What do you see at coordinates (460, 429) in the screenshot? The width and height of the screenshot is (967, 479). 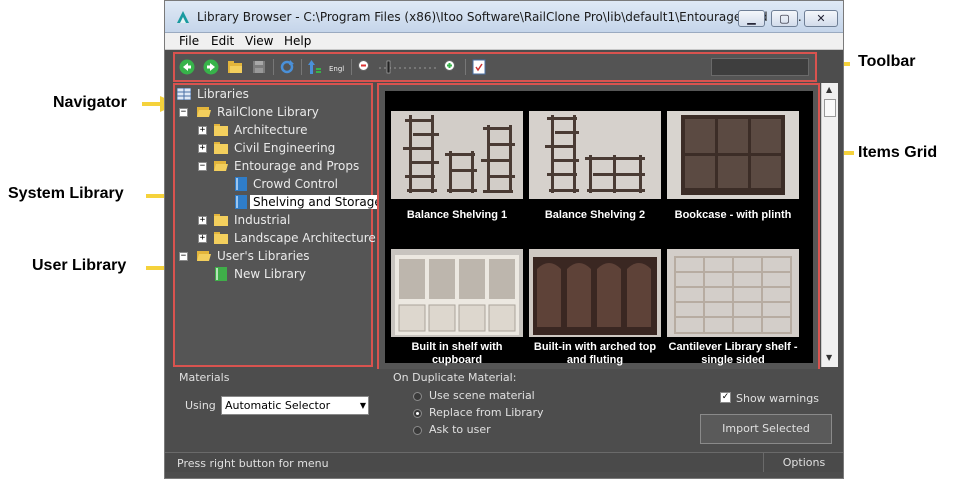 I see `radio-label: Ask to user` at bounding box center [460, 429].